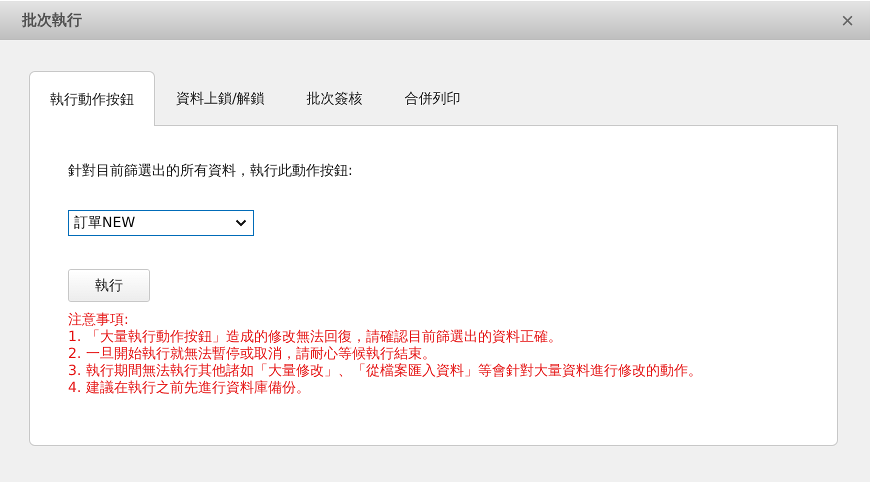  I want to click on note-text: 1. 「大量執行動作按鈕」造成的修改無法回復，請確認目前篩選出的資料正確。, so click(315, 337).